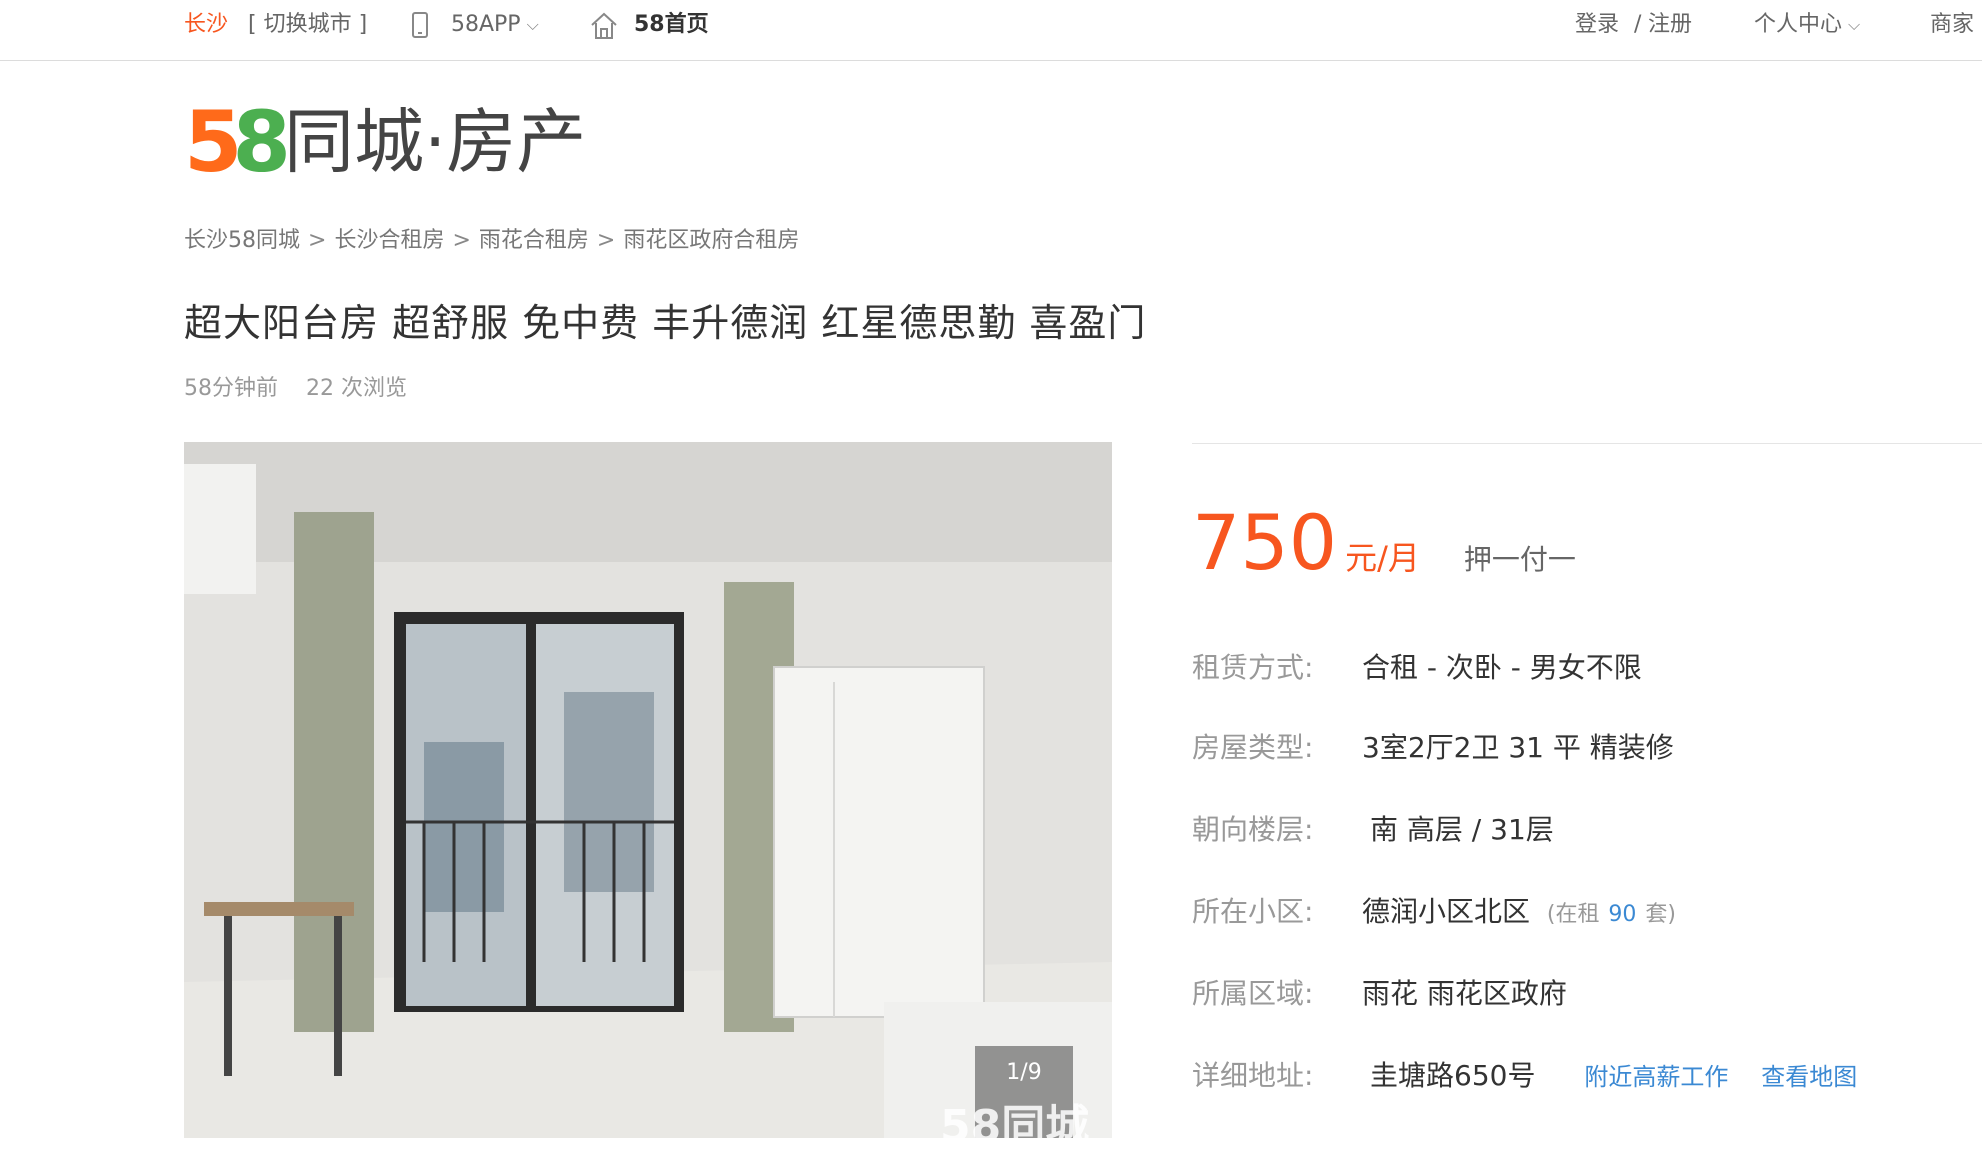  Describe the element at coordinates (711, 240) in the screenshot. I see `breadcrumb-item: 雨花区政府合租房` at that location.